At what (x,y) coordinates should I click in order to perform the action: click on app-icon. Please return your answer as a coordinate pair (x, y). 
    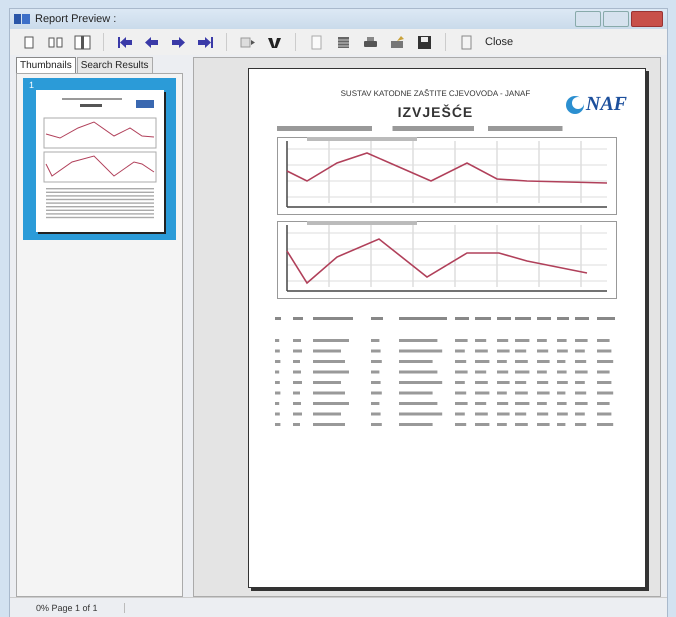
    Looking at the image, I should click on (22, 19).